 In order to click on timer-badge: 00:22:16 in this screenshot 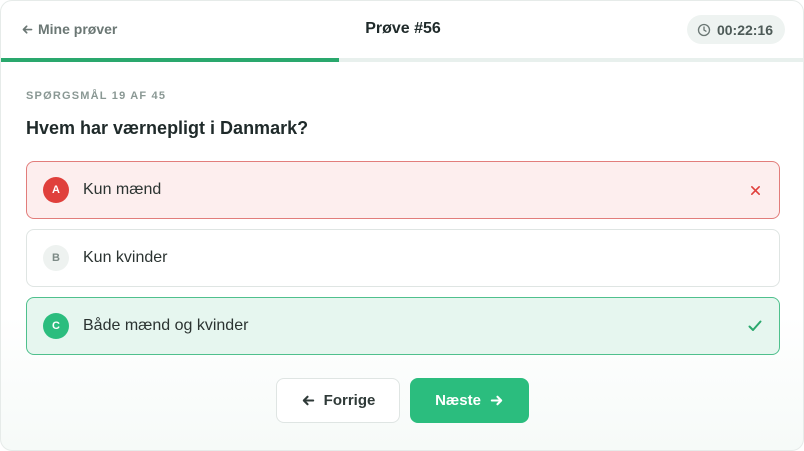, I will do `click(735, 29)`.